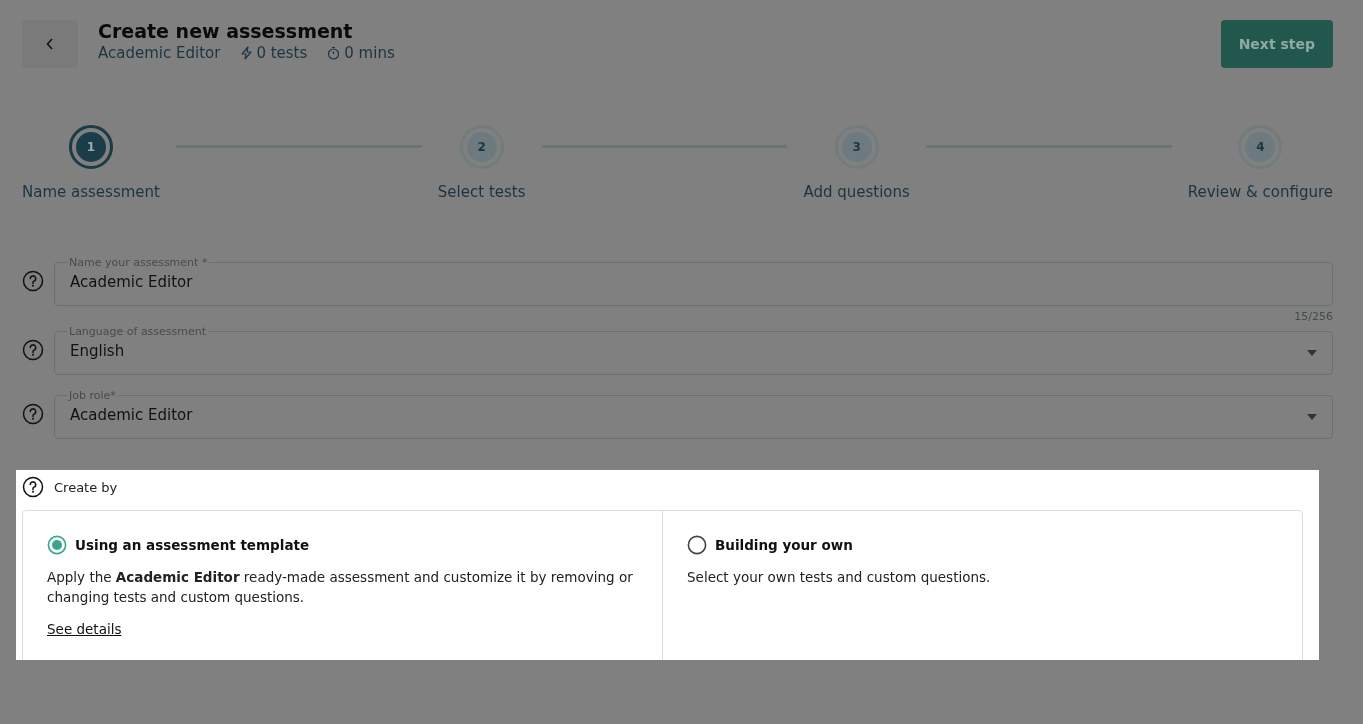 Image resolution: width=1363 pixels, height=724 pixels. Describe the element at coordinates (1260, 147) in the screenshot. I see `step-indicator: 4` at that location.